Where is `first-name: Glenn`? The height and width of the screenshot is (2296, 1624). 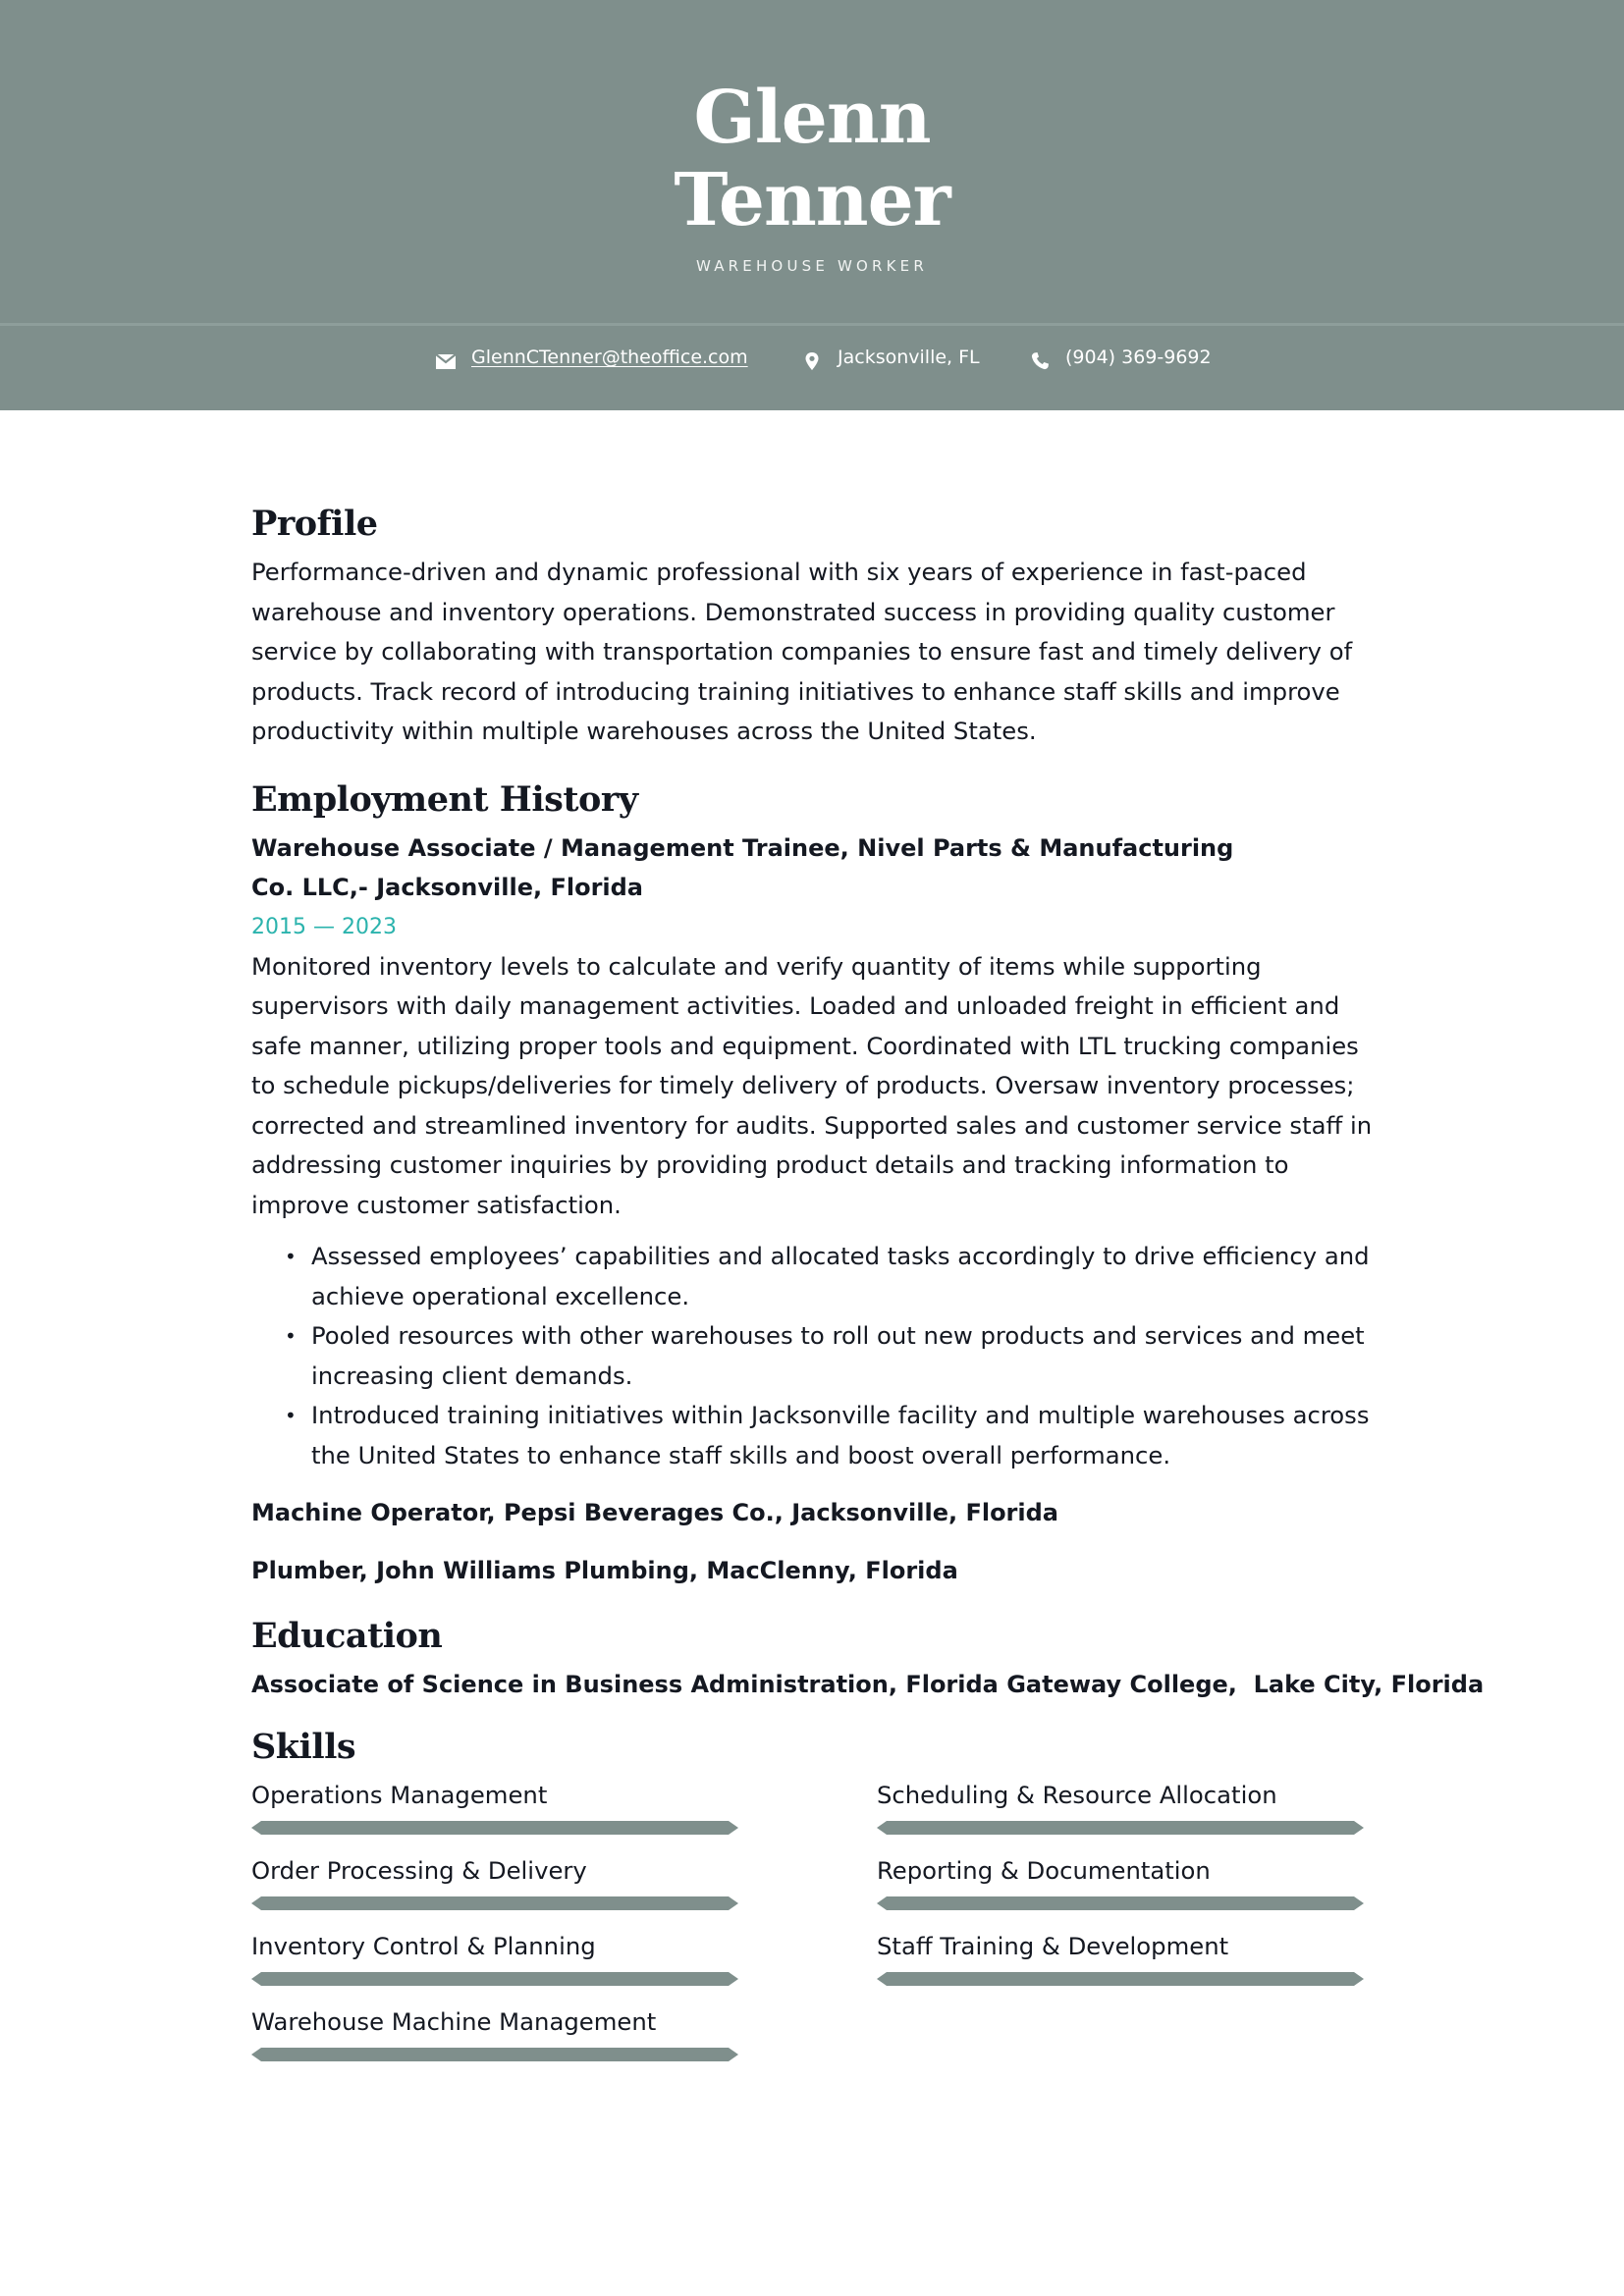
first-name: Glenn is located at coordinates (812, 118).